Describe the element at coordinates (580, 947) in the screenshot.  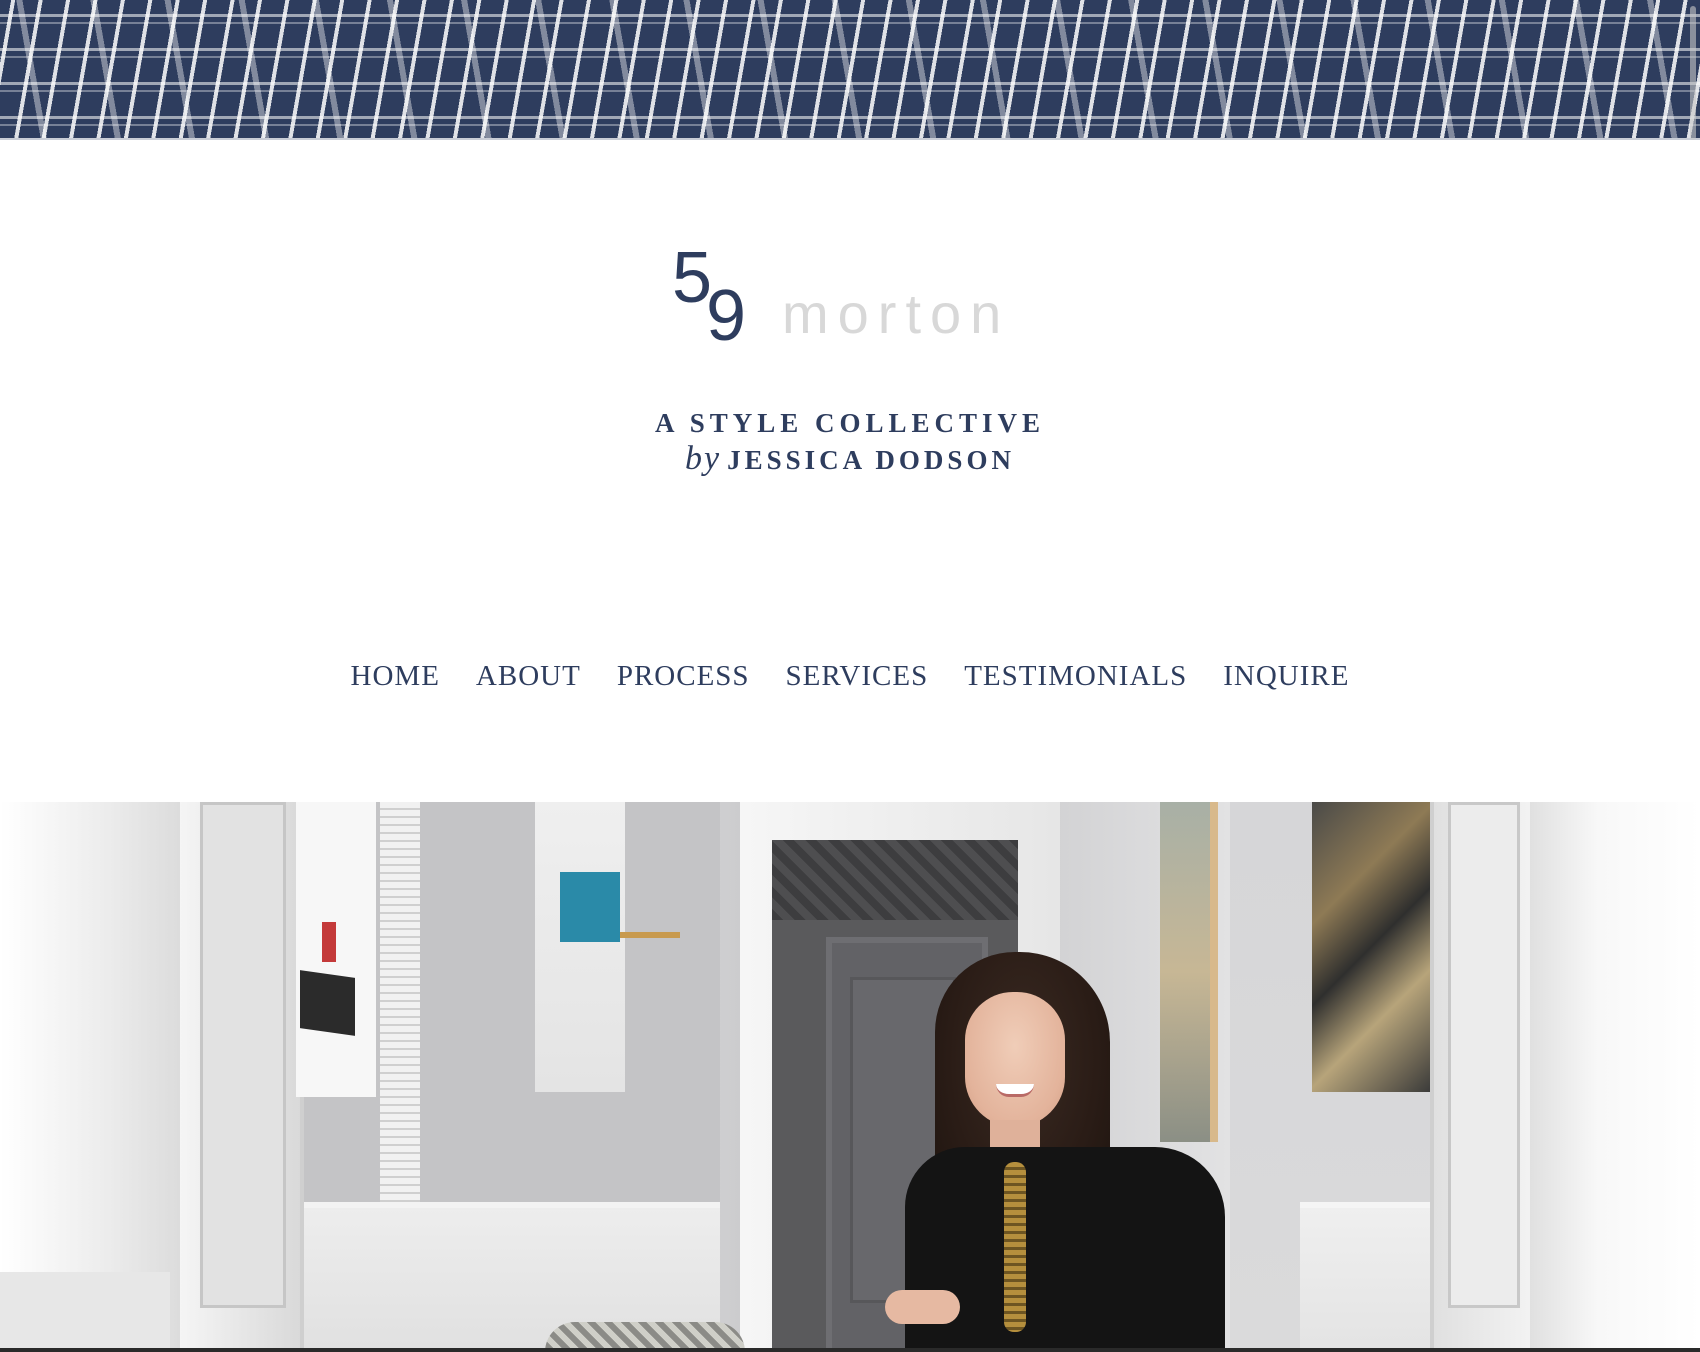
I see `photo-artwork-blue` at that location.